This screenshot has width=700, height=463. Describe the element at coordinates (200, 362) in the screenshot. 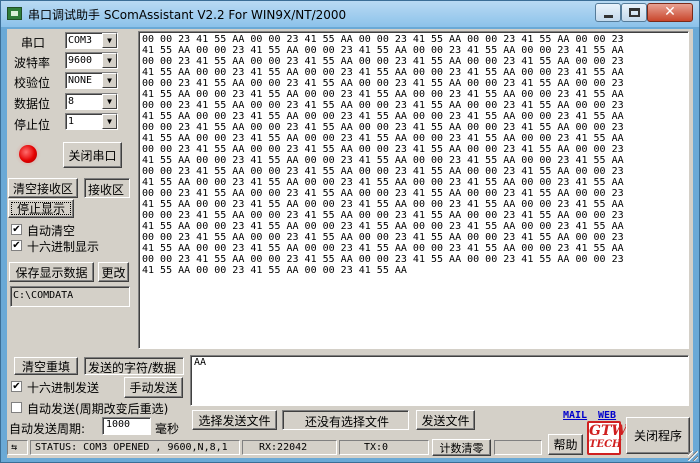

I see `send-content: AA` at that location.